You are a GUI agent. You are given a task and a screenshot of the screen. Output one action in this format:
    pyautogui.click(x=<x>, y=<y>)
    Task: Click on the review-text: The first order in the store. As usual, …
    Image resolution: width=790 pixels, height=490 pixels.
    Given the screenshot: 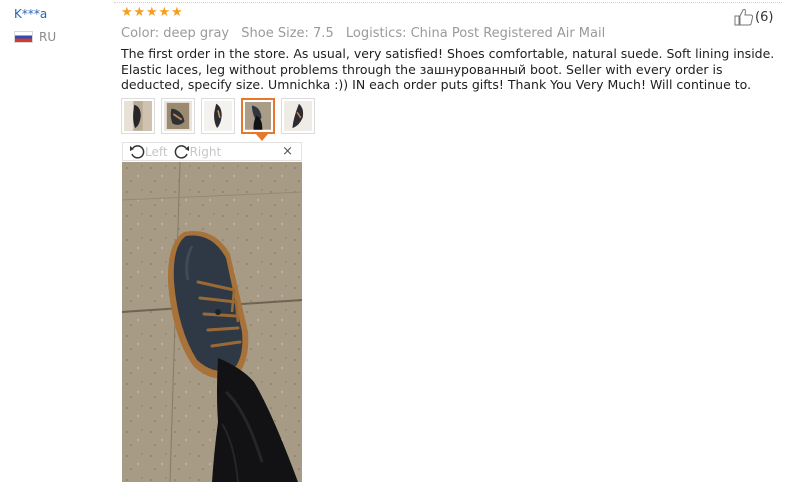 What is the action you would take?
    pyautogui.click(x=448, y=69)
    